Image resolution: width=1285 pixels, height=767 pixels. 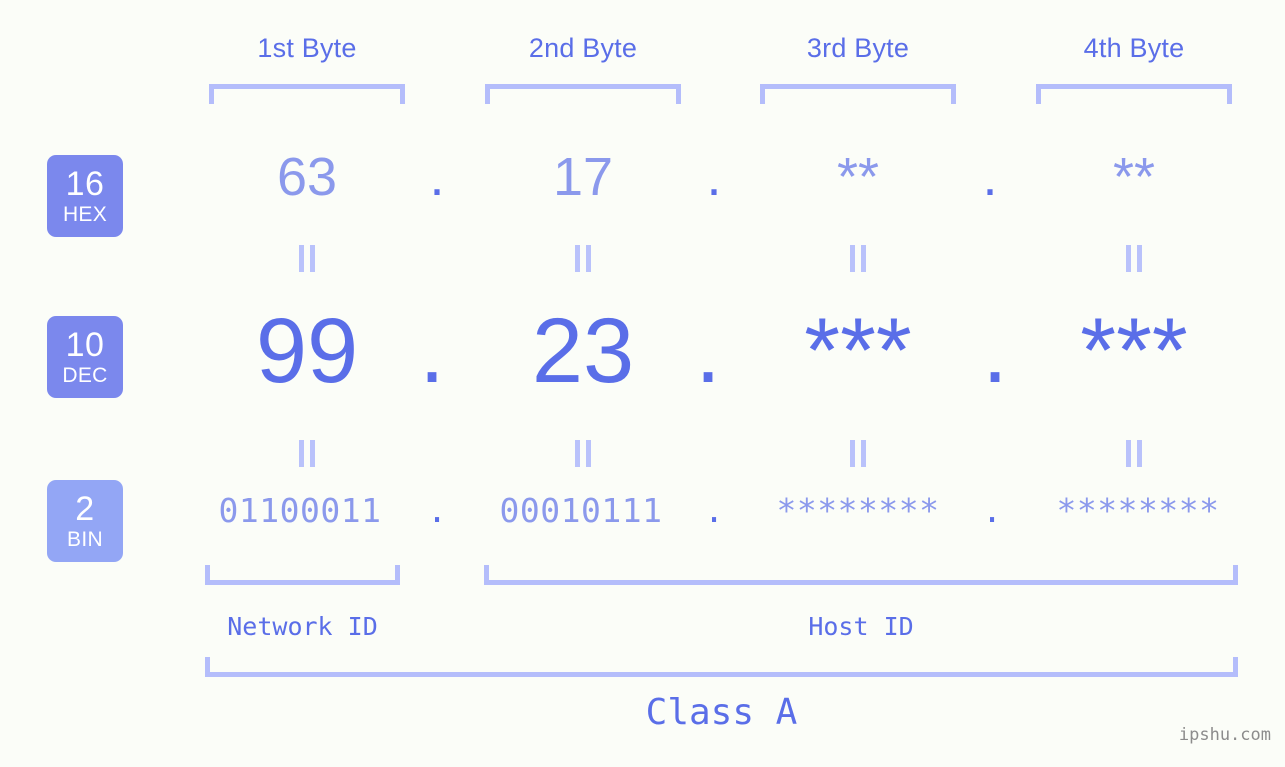 What do you see at coordinates (300, 510) in the screenshot?
I see `bin-octet-1: 01100011` at bounding box center [300, 510].